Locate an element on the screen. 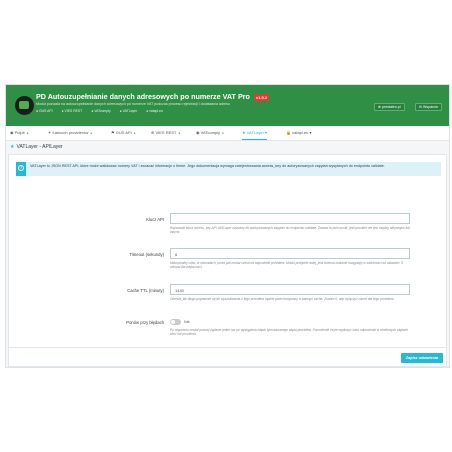 This screenshot has height=452, width=452. card-title-text: VATLayer - APILayer is located at coordinates (39, 147).